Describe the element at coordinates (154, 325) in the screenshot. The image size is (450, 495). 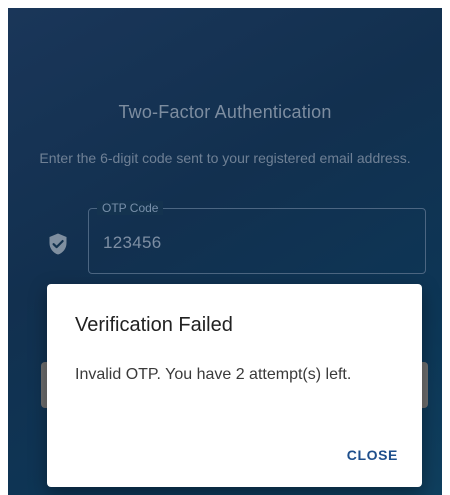
I see `dialog-title: Verification Failed` at that location.